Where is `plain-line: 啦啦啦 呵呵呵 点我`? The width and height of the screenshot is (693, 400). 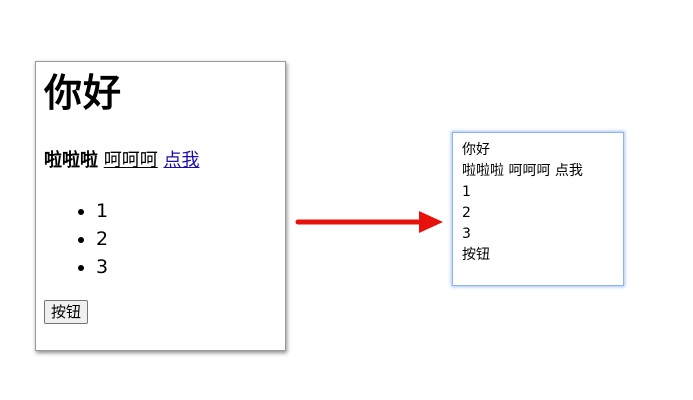
plain-line: 啦啦啦 呵呵呵 点我 is located at coordinates (522, 171).